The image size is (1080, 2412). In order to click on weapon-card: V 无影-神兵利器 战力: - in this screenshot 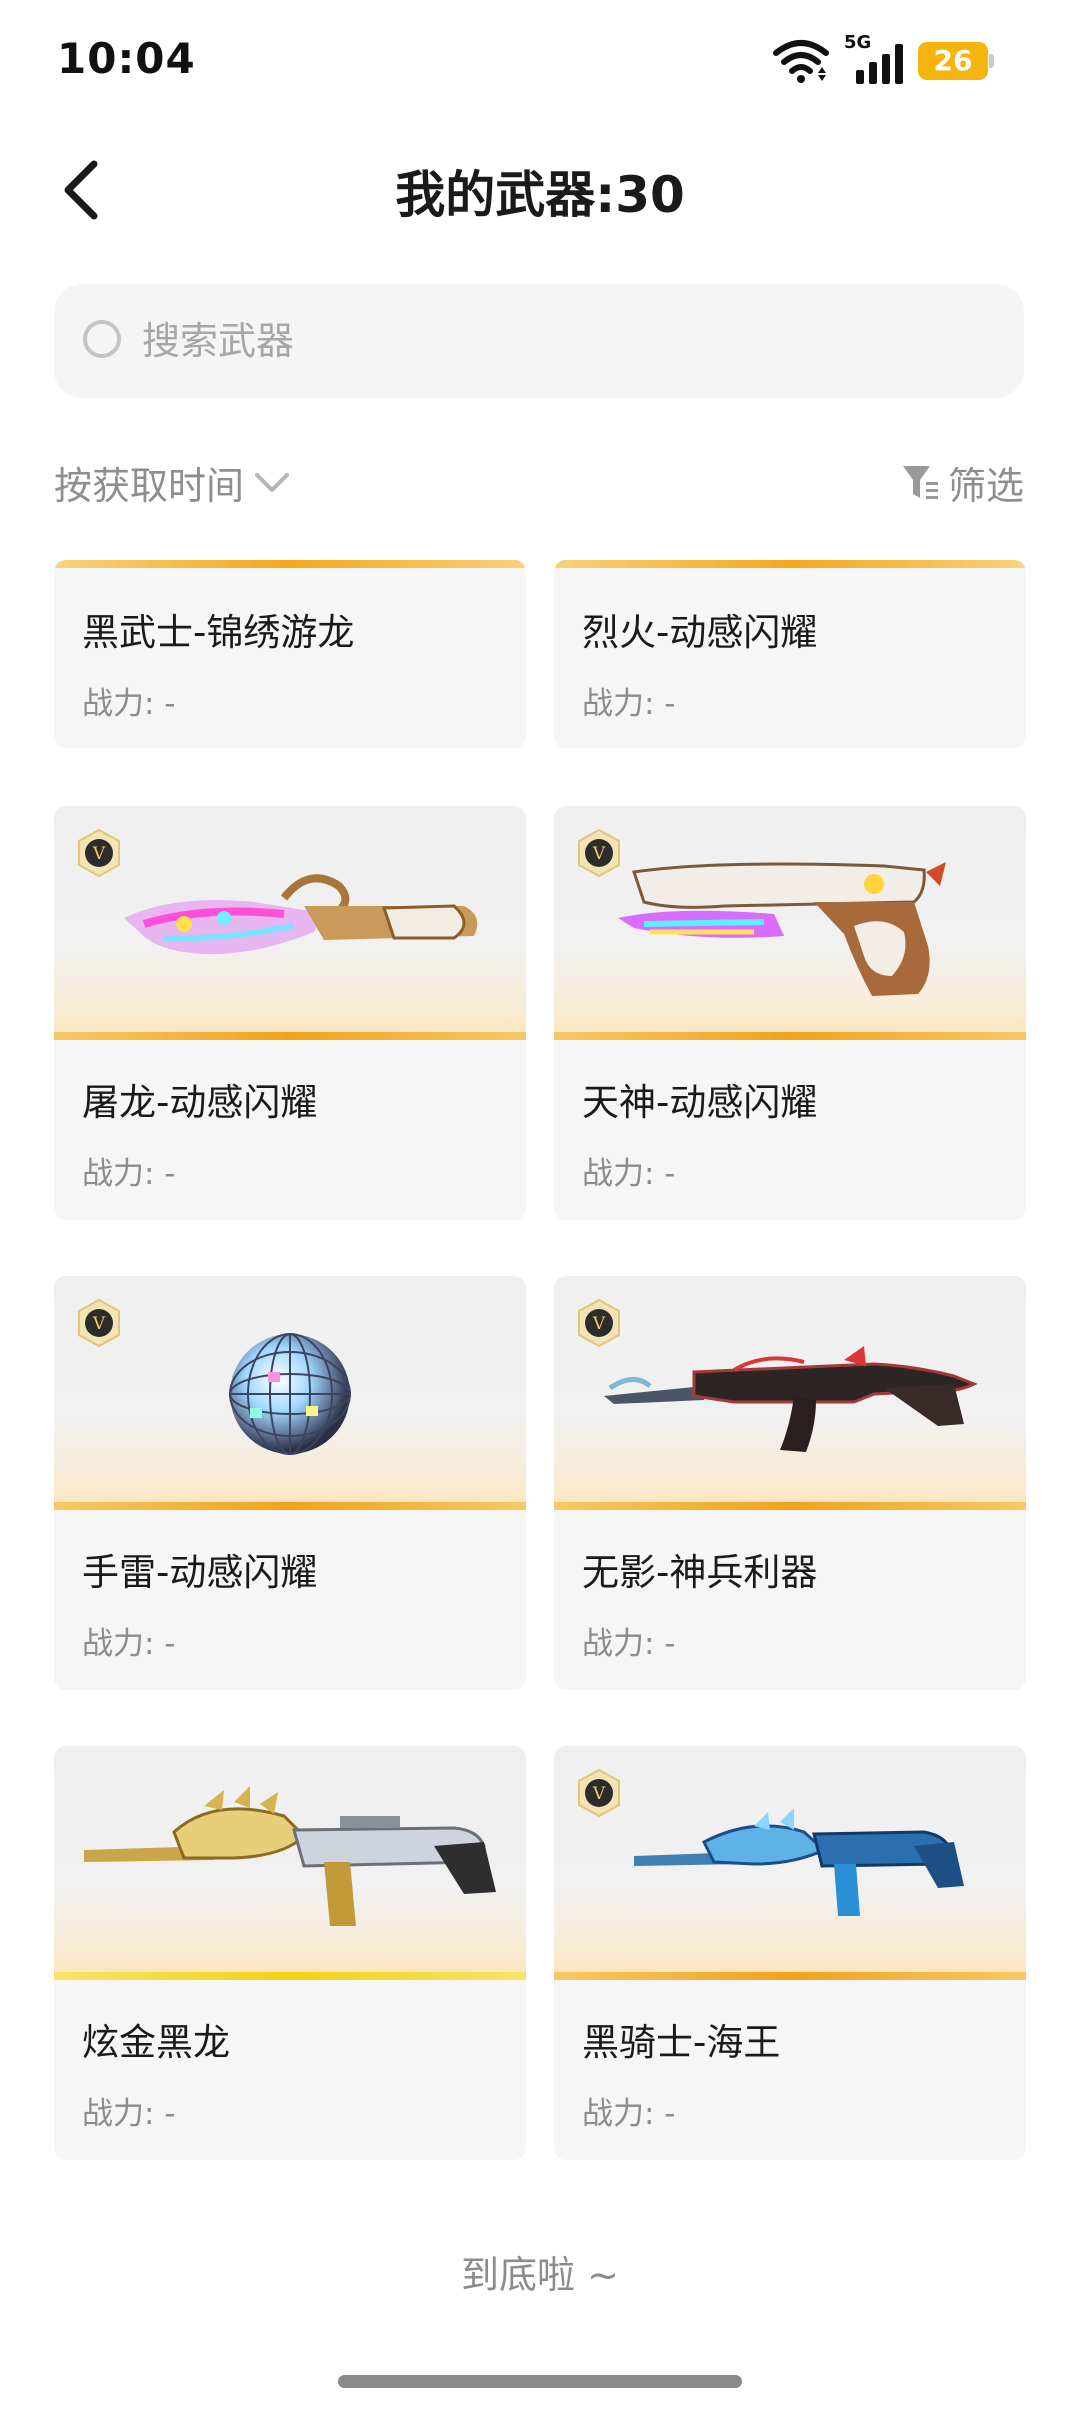, I will do `click(790, 1483)`.